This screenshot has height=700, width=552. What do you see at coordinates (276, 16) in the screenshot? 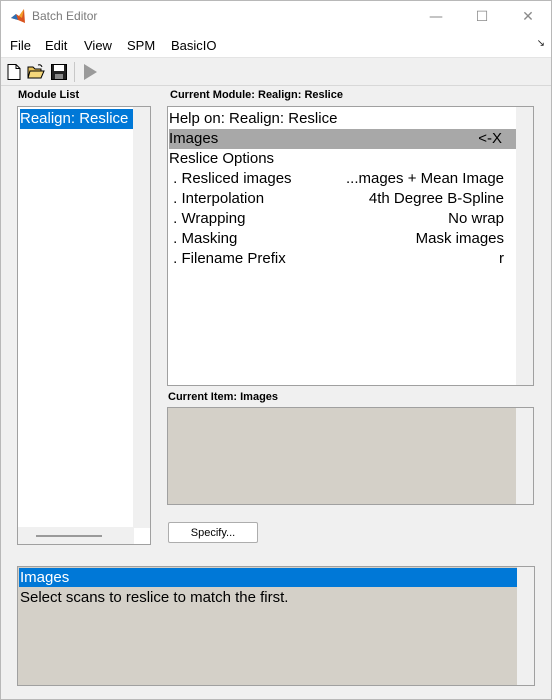
I see `title-bar: Batch Editor — ☐ ✕` at bounding box center [276, 16].